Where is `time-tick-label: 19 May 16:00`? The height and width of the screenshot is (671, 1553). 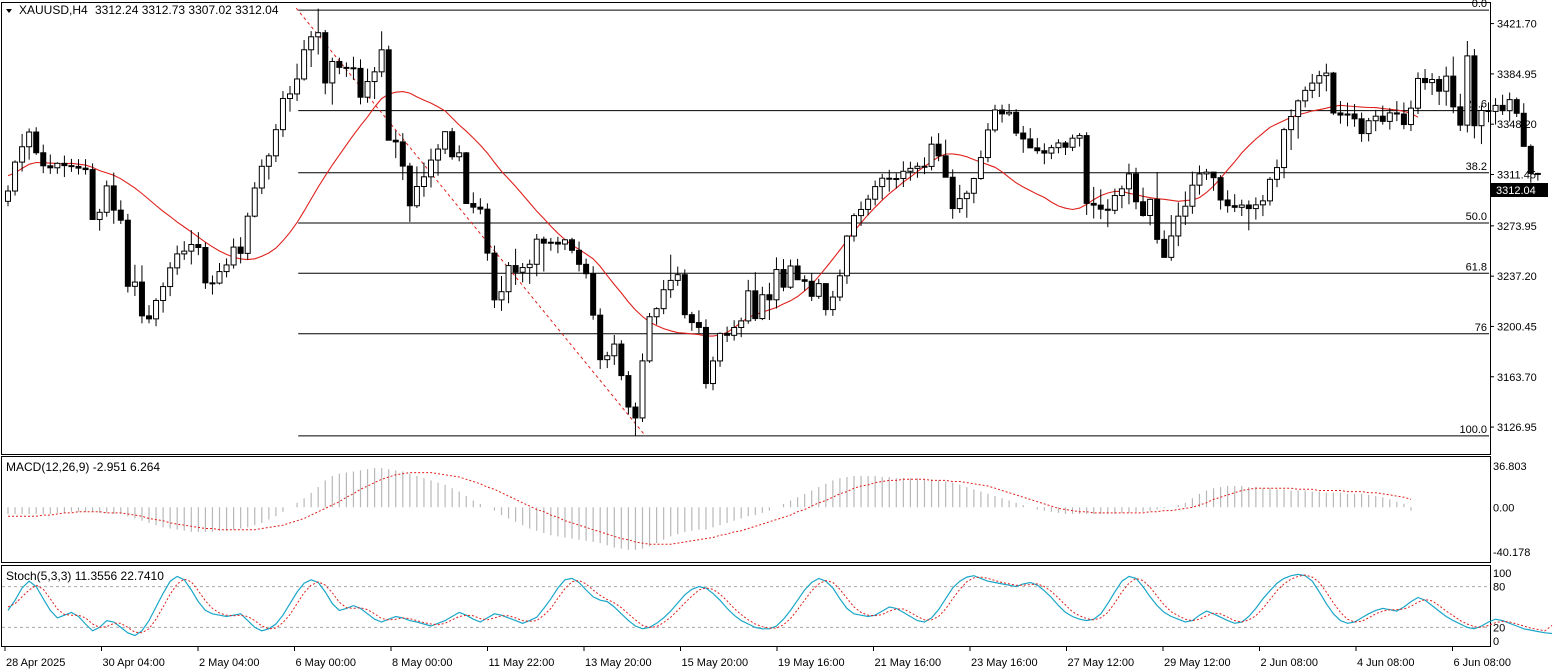
time-tick-label: 19 May 16:00 is located at coordinates (811, 663).